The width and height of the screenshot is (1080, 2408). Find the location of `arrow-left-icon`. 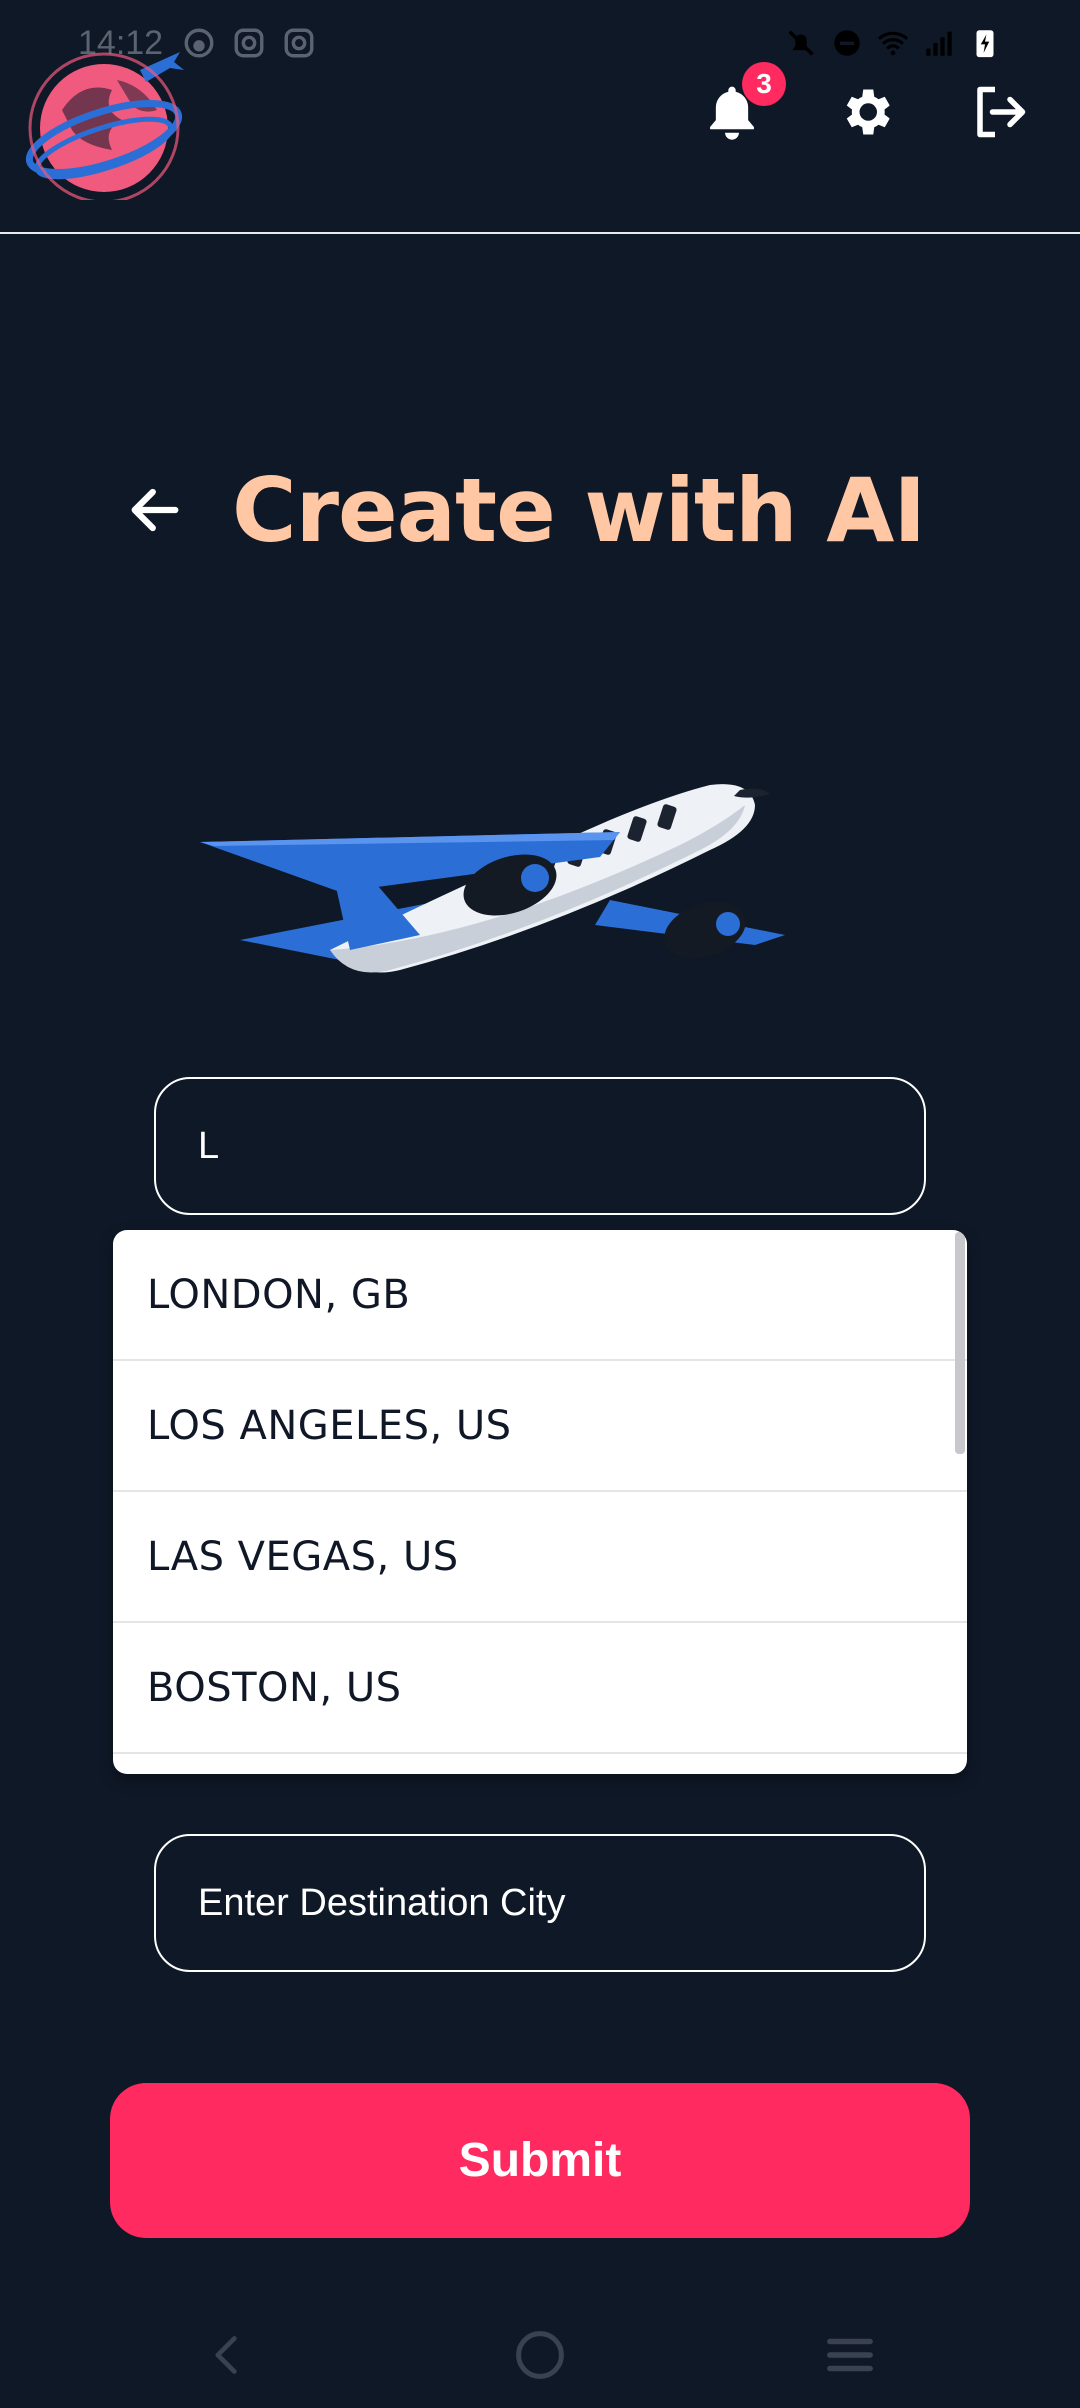

arrow-left-icon is located at coordinates (155, 510).